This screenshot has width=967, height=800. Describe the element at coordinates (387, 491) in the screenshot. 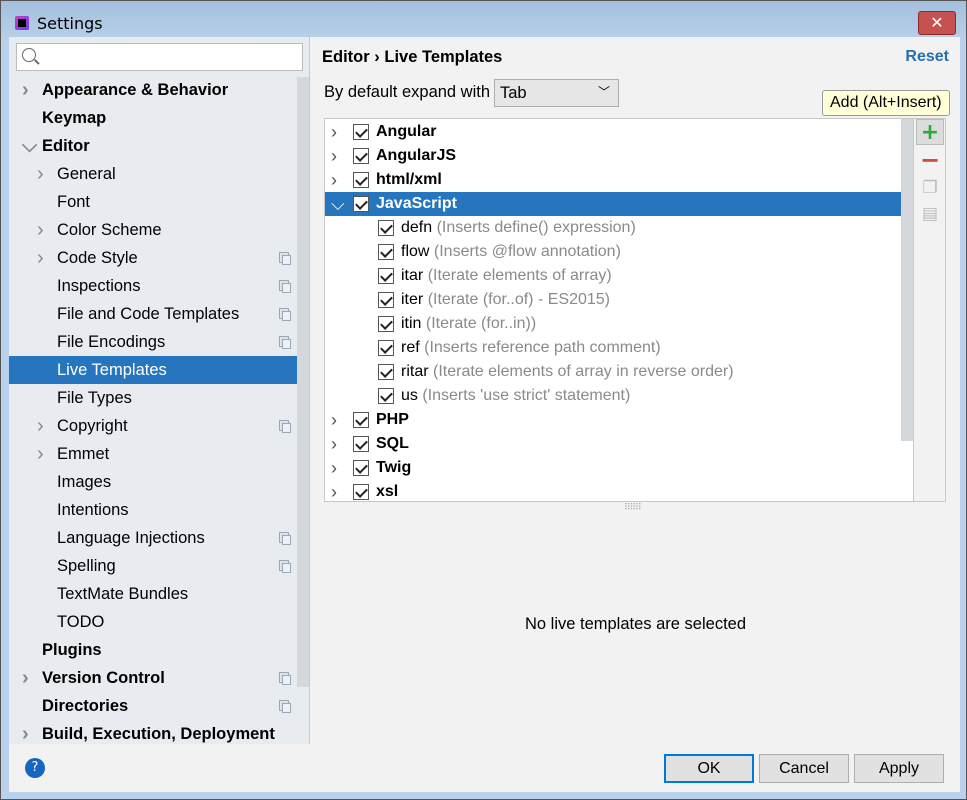

I see `template-name: xsl` at that location.